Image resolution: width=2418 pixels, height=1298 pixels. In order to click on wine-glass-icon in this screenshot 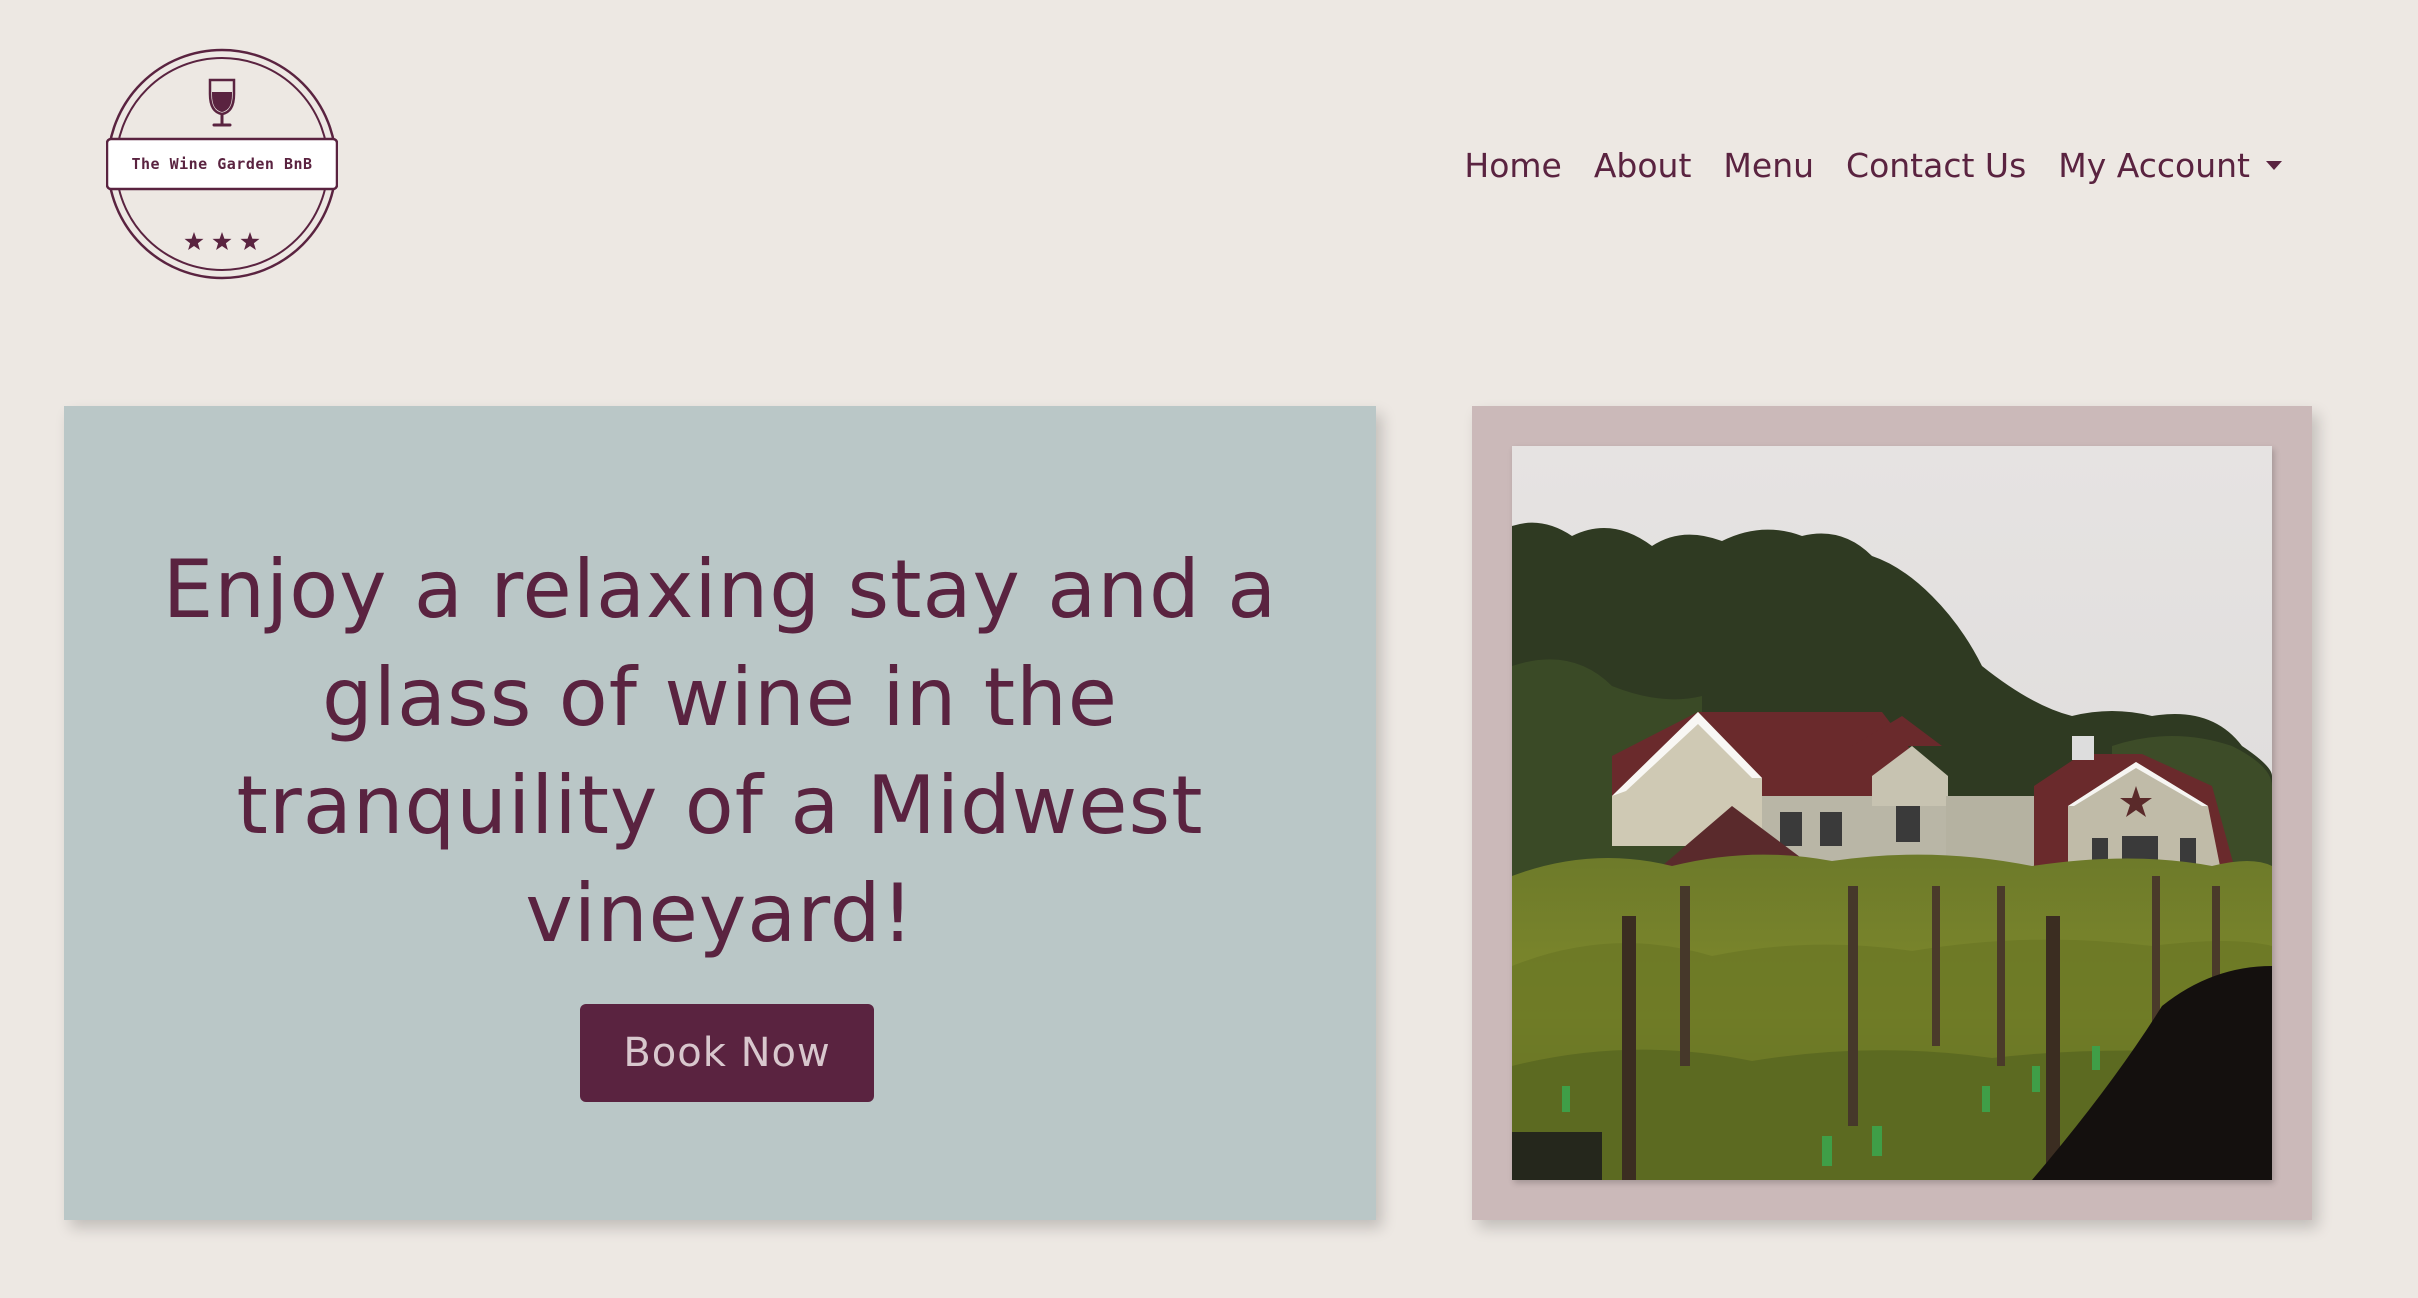, I will do `click(222, 102)`.